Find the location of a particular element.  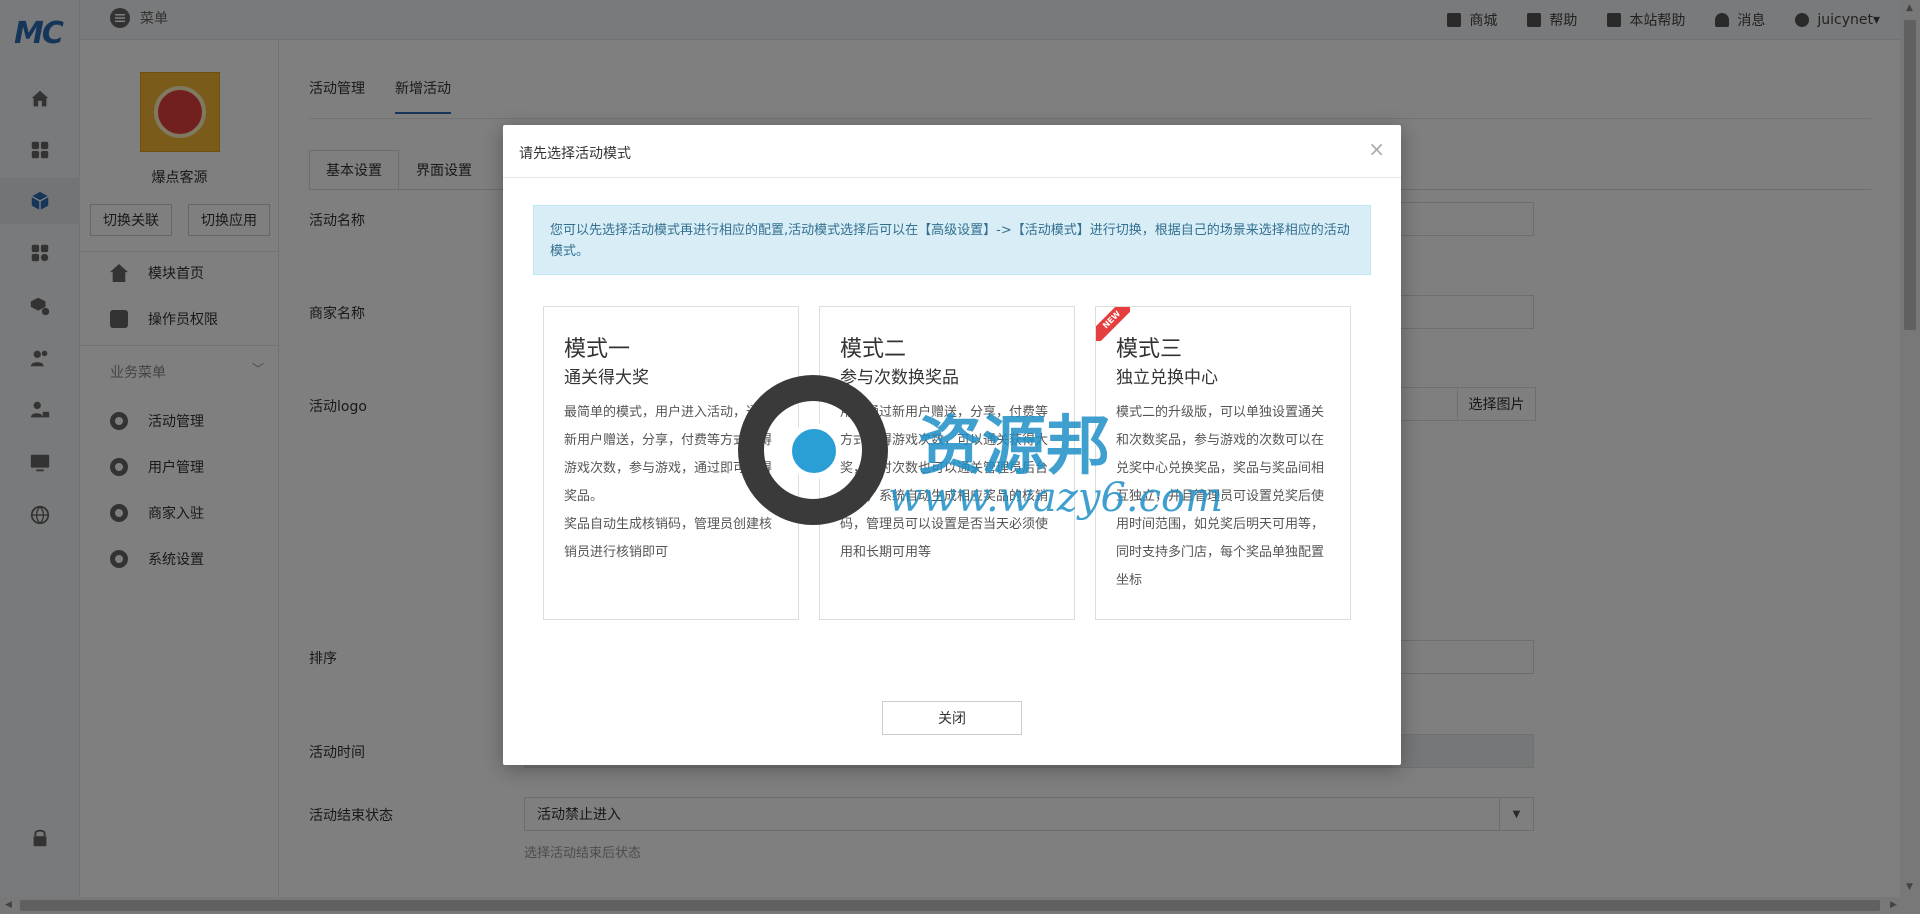

mode-card-title: 模式一 is located at coordinates (597, 349).